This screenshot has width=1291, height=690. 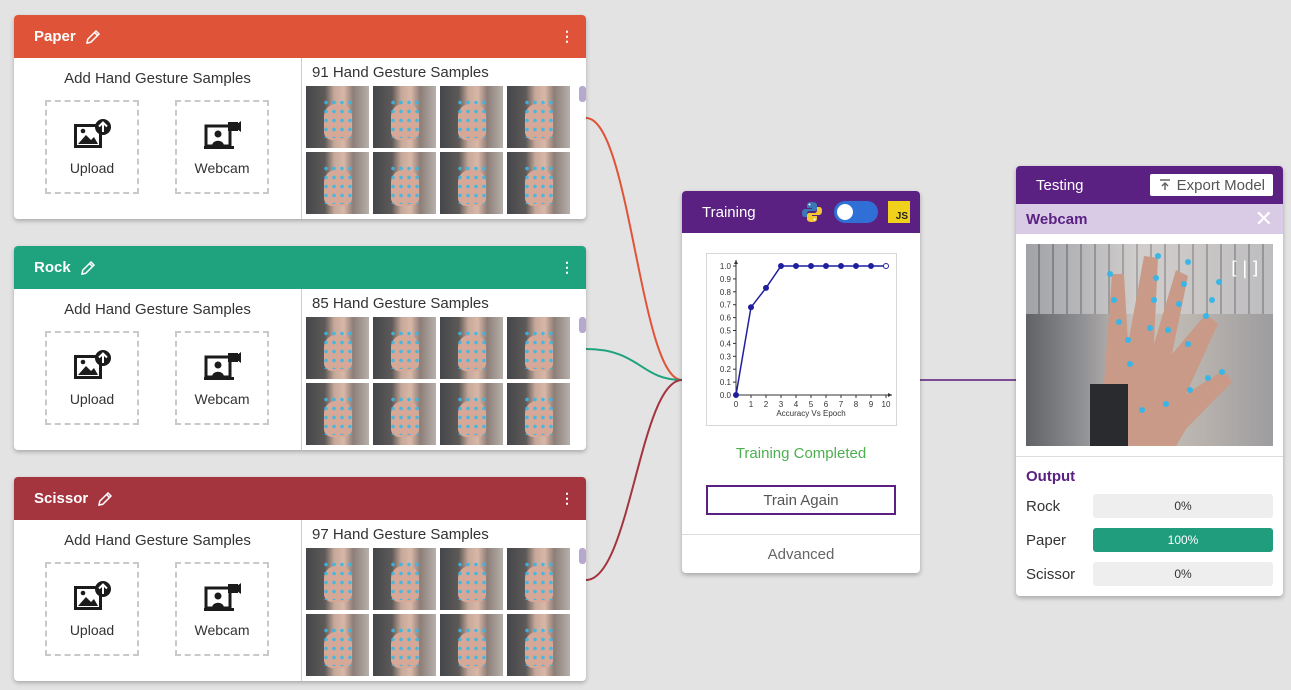 What do you see at coordinates (726, 305) in the screenshot?
I see `y-tick-label: 0.7` at bounding box center [726, 305].